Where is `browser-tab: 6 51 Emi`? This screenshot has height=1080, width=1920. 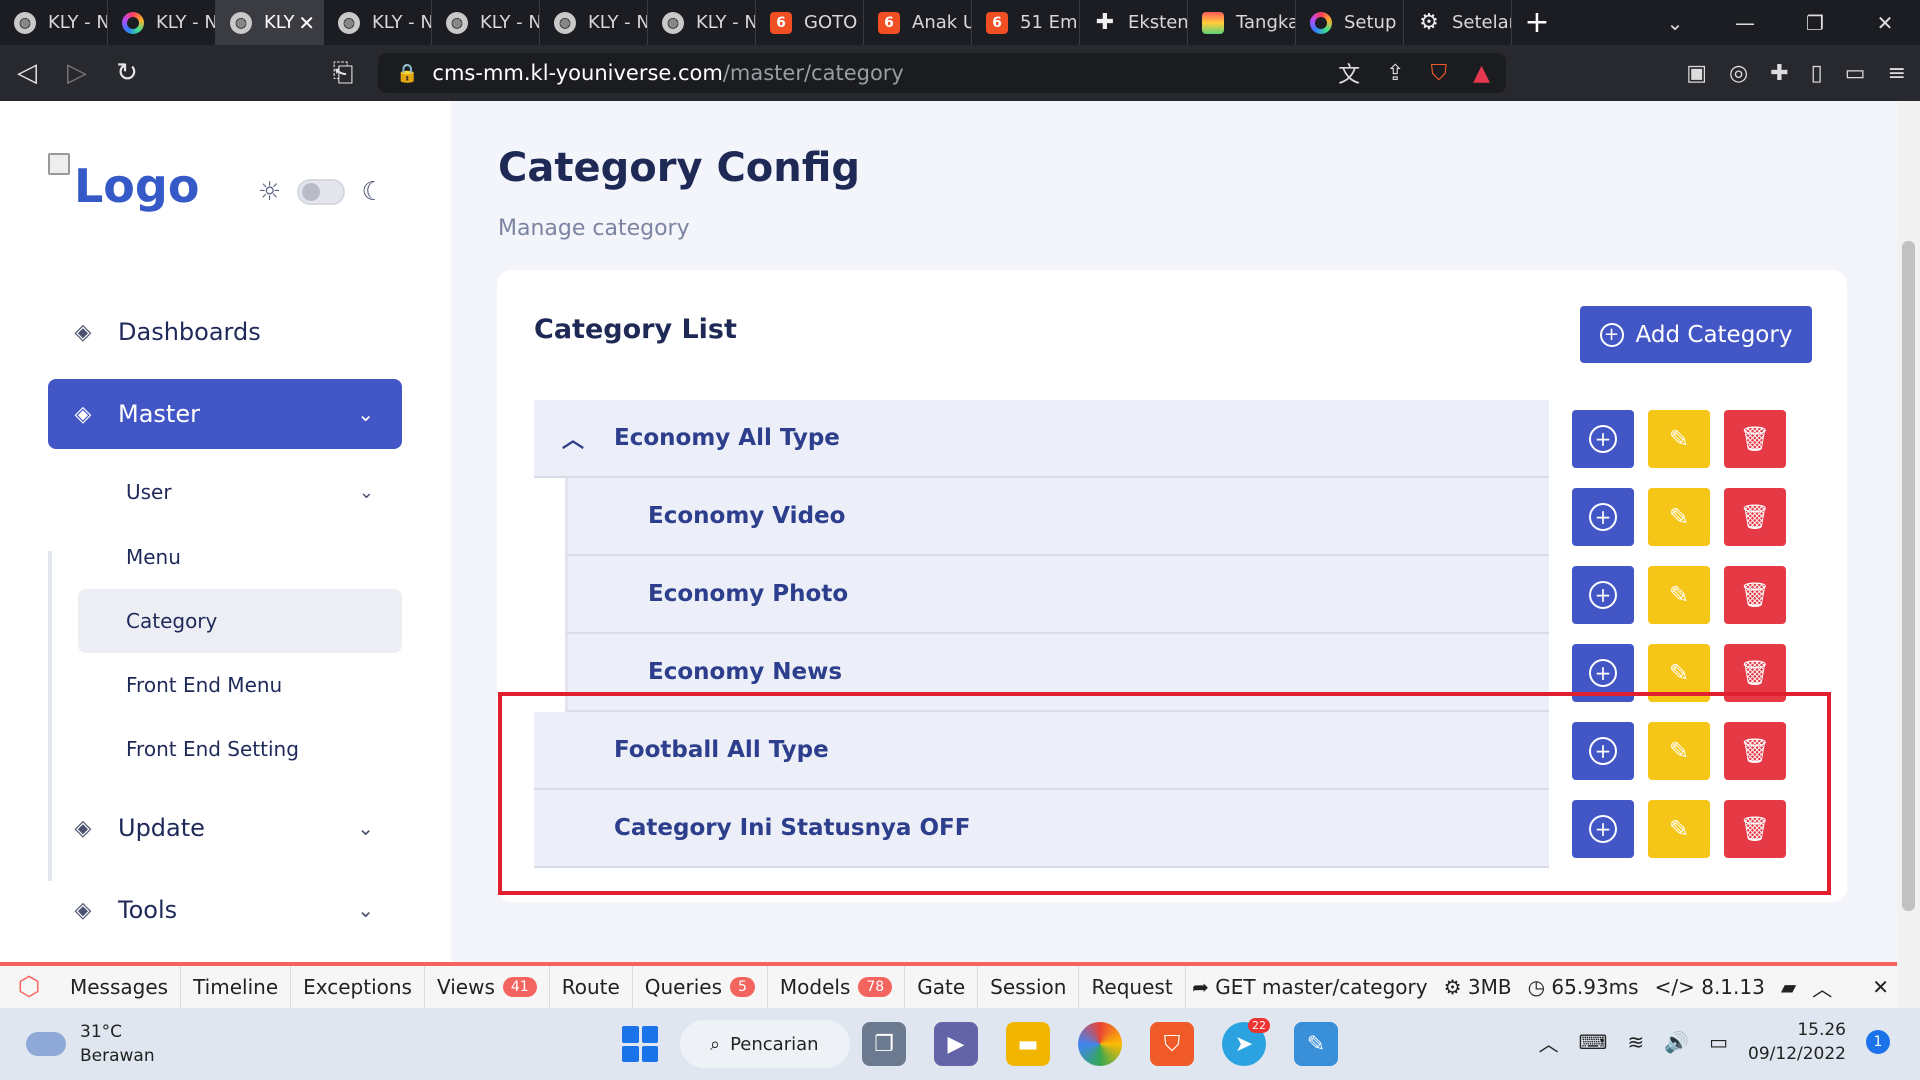
browser-tab: 6 51 Emi is located at coordinates (1026, 22).